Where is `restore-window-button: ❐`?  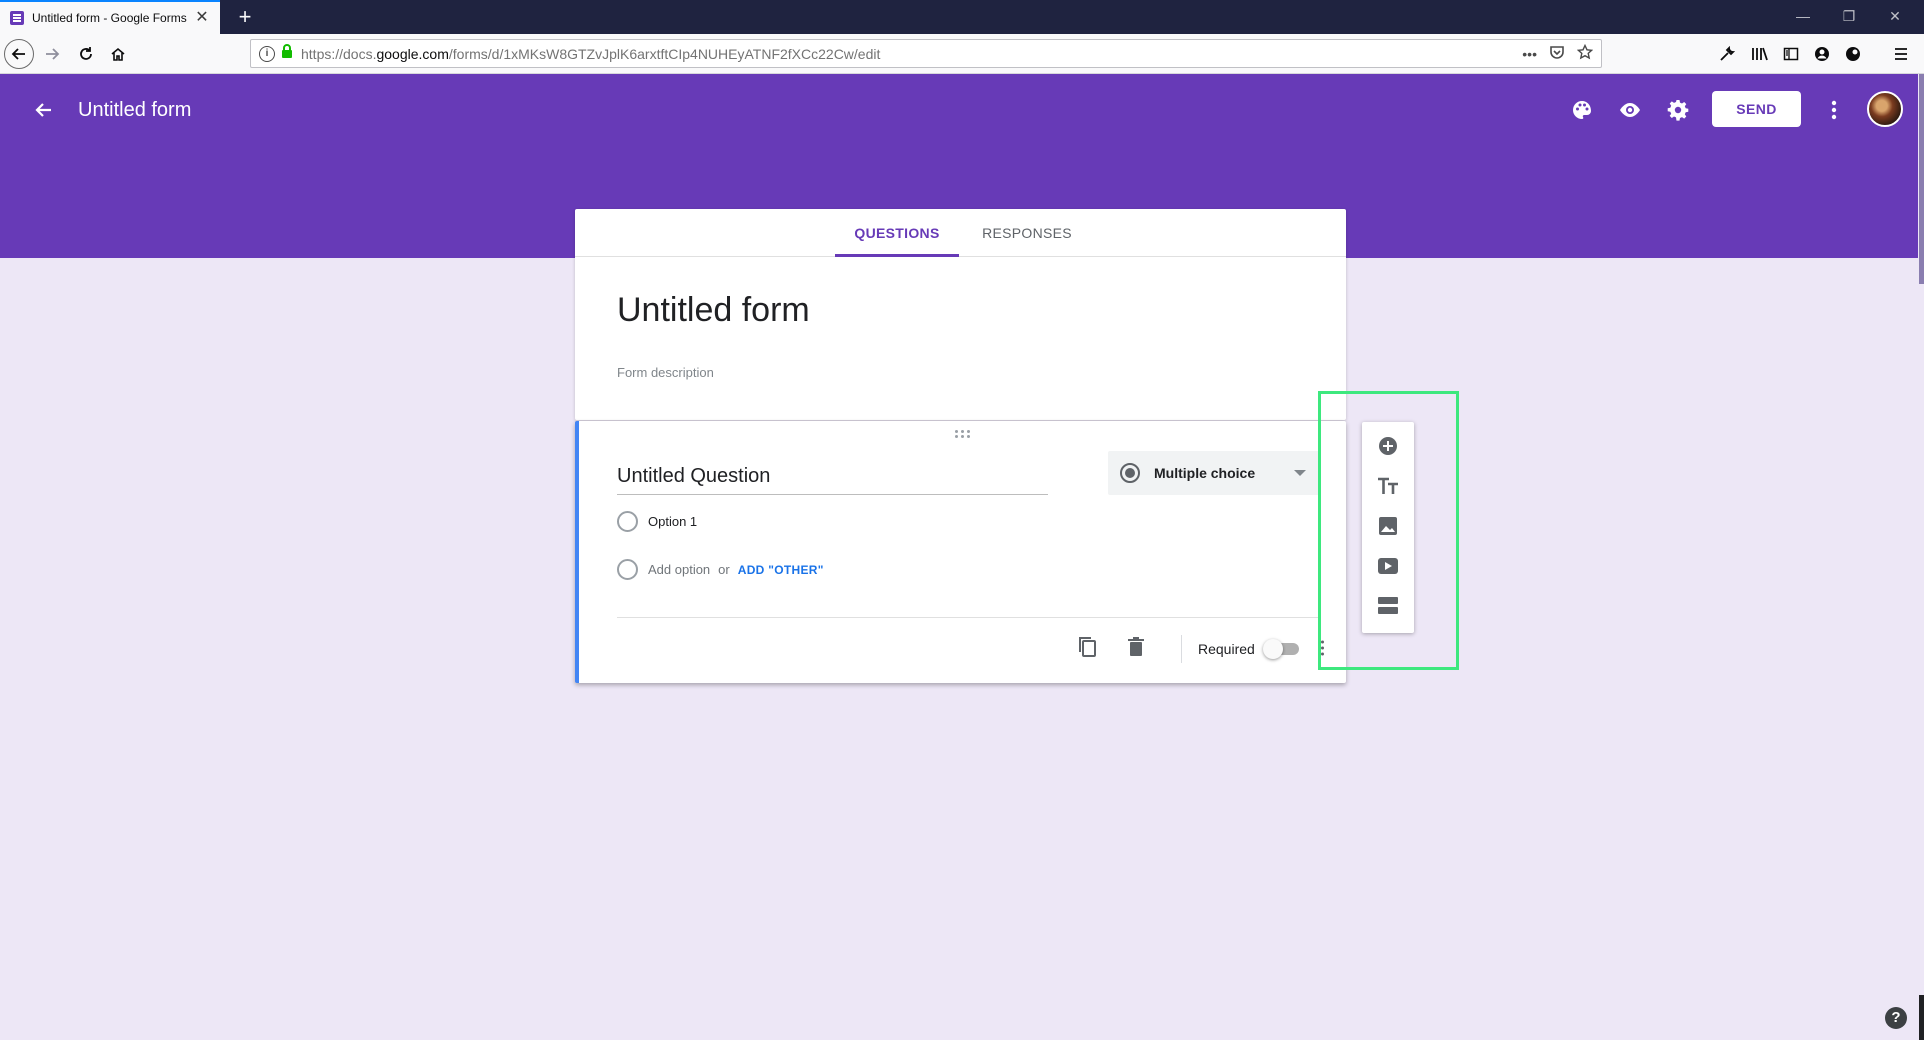 restore-window-button: ❐ is located at coordinates (1849, 17).